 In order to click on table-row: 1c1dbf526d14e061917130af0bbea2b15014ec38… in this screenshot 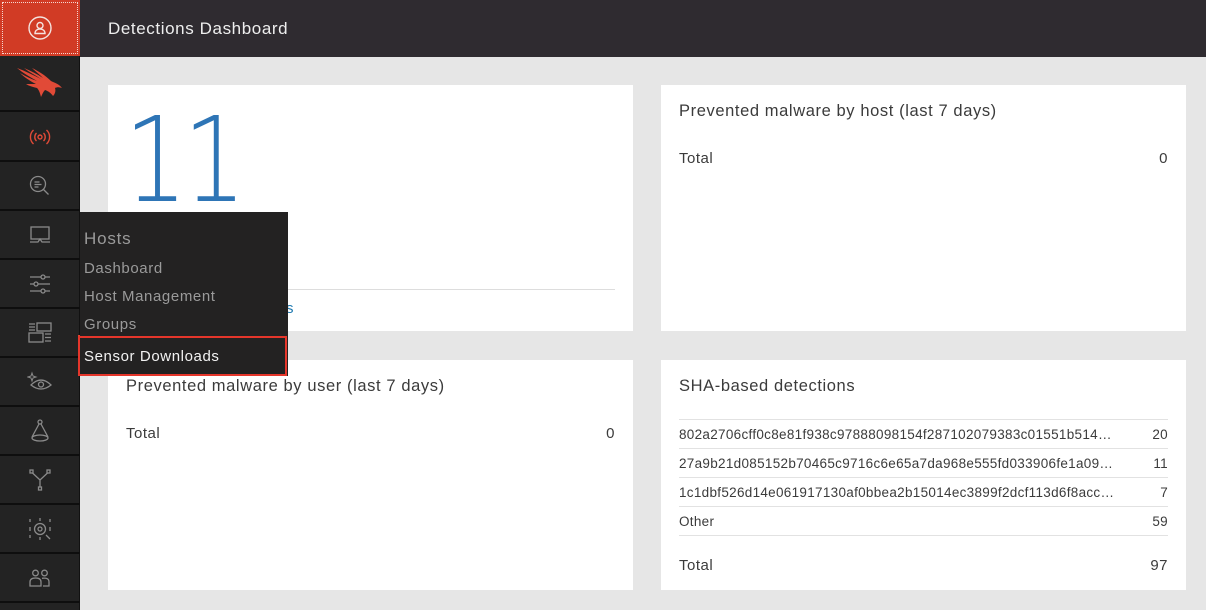, I will do `click(923, 492)`.